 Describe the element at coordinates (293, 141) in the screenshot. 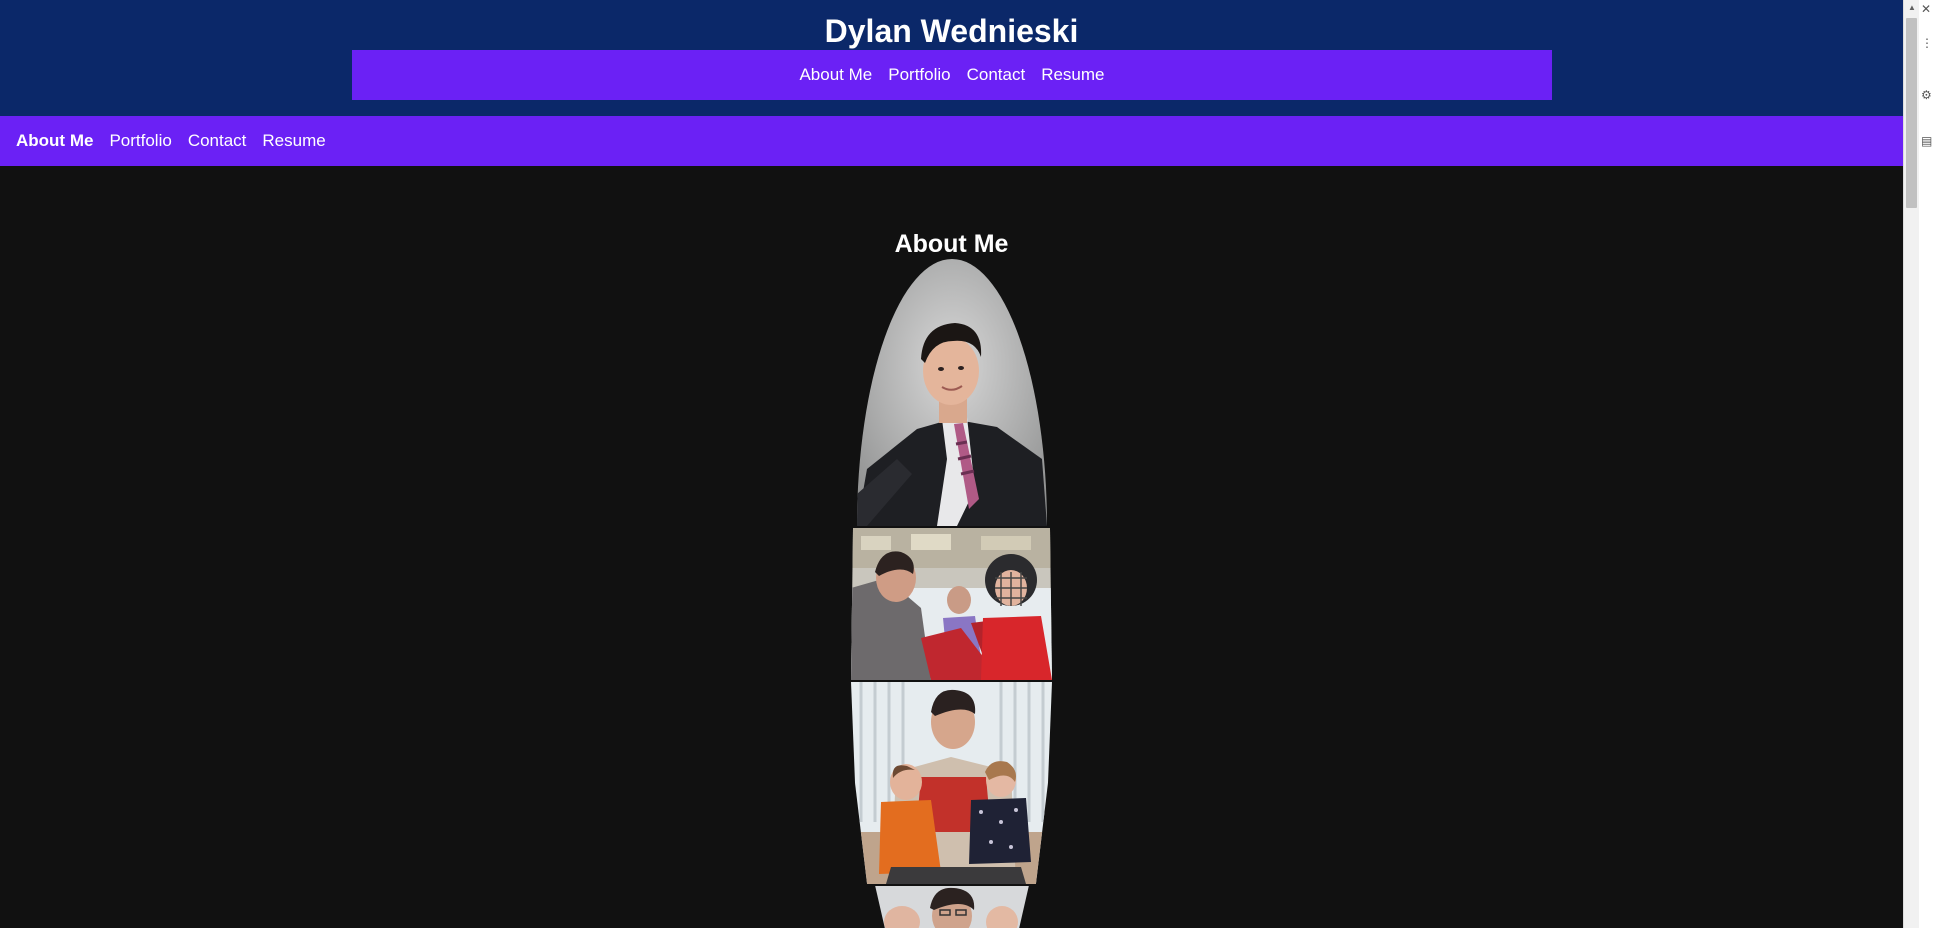

I see `section-nav-resume: Resume` at that location.